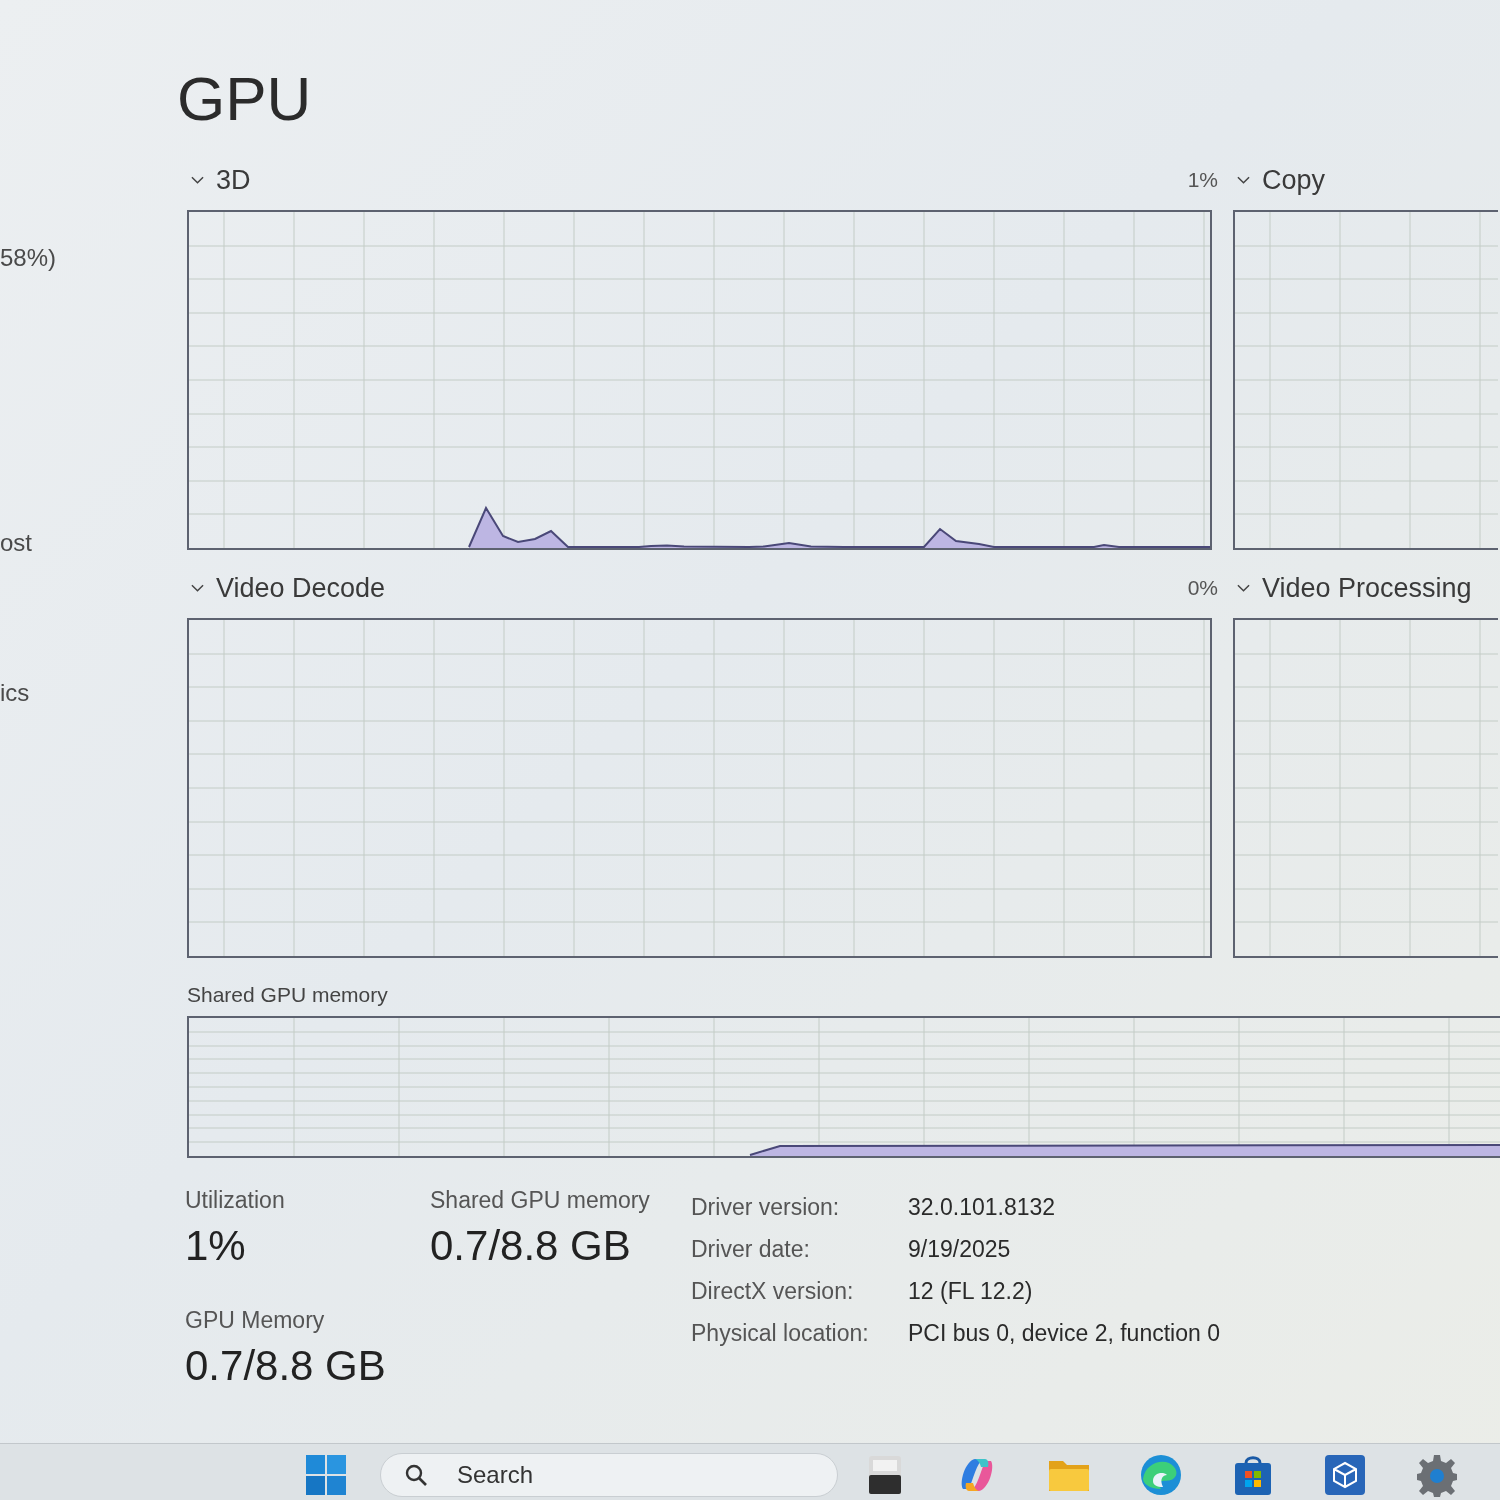 The width and height of the screenshot is (1500, 1500). What do you see at coordinates (219, 180) in the screenshot?
I see `engine-selector: 3D` at bounding box center [219, 180].